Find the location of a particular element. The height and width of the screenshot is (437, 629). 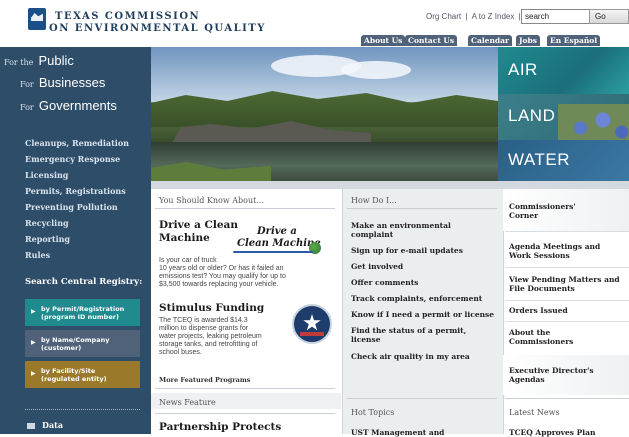

tceq-logo-icon is located at coordinates (37, 19).